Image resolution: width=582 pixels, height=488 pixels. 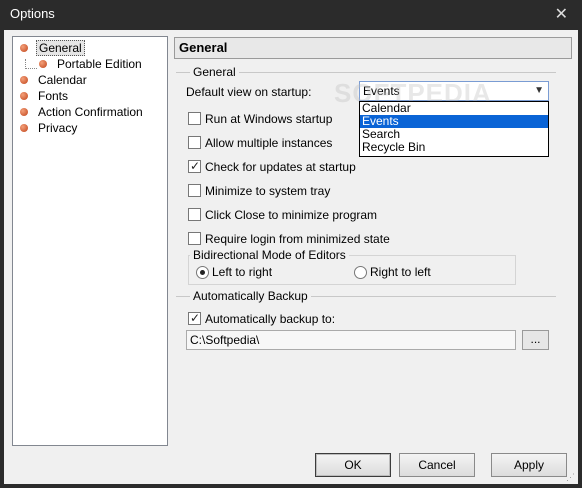 I want to click on checkbox-label: Require login from minimized state, so click(x=297, y=238).